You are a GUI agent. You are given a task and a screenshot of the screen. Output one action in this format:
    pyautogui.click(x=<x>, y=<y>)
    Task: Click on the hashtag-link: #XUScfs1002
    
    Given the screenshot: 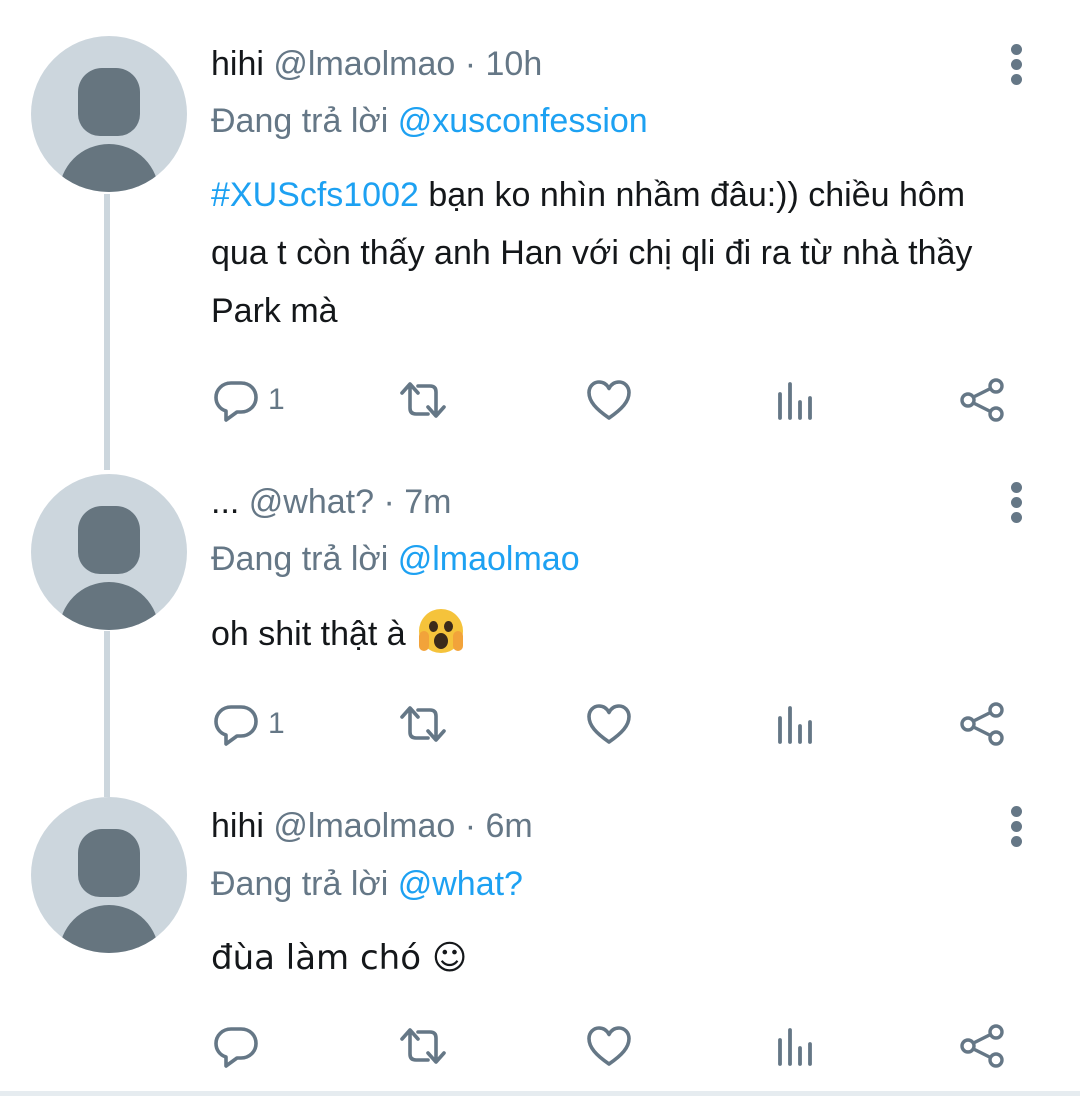 What is the action you would take?
    pyautogui.click(x=315, y=195)
    